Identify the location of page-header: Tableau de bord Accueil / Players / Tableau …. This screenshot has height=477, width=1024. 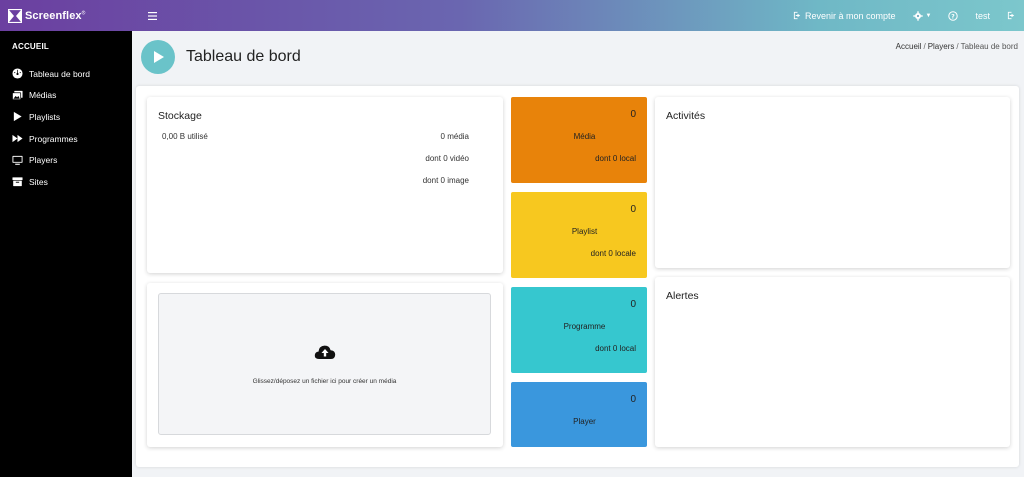
(580, 58).